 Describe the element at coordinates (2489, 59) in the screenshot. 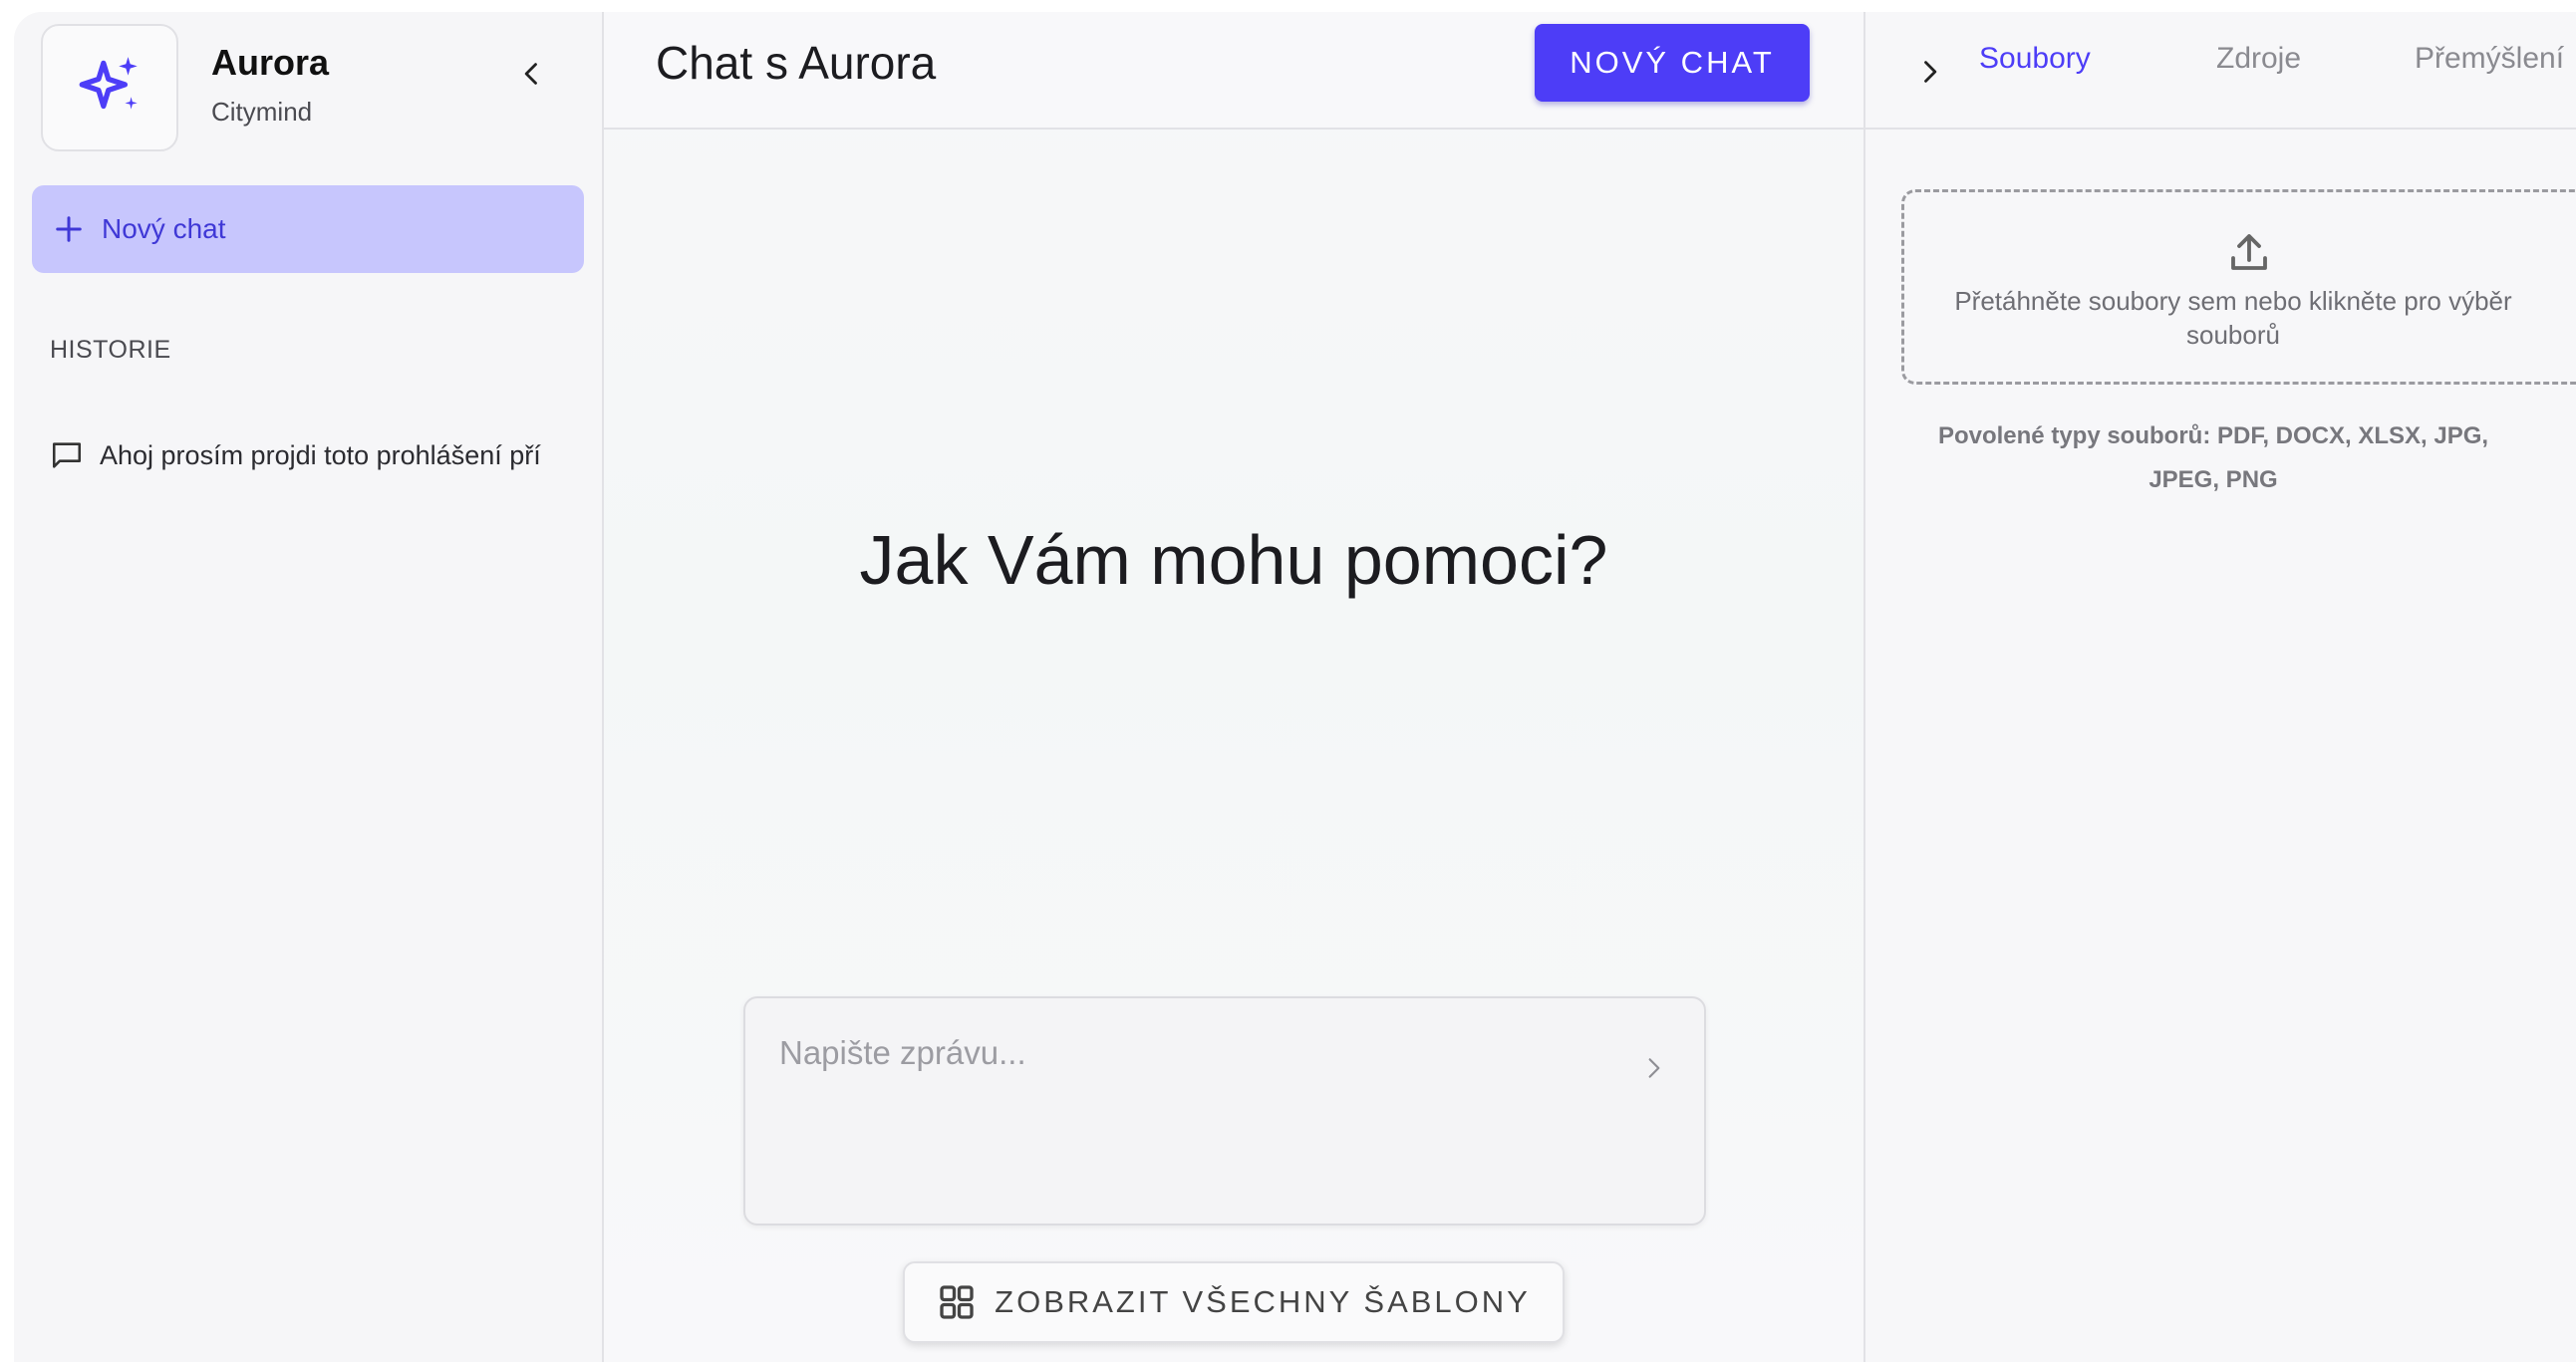

I see `tab-premysleni: Přemýšlení` at that location.